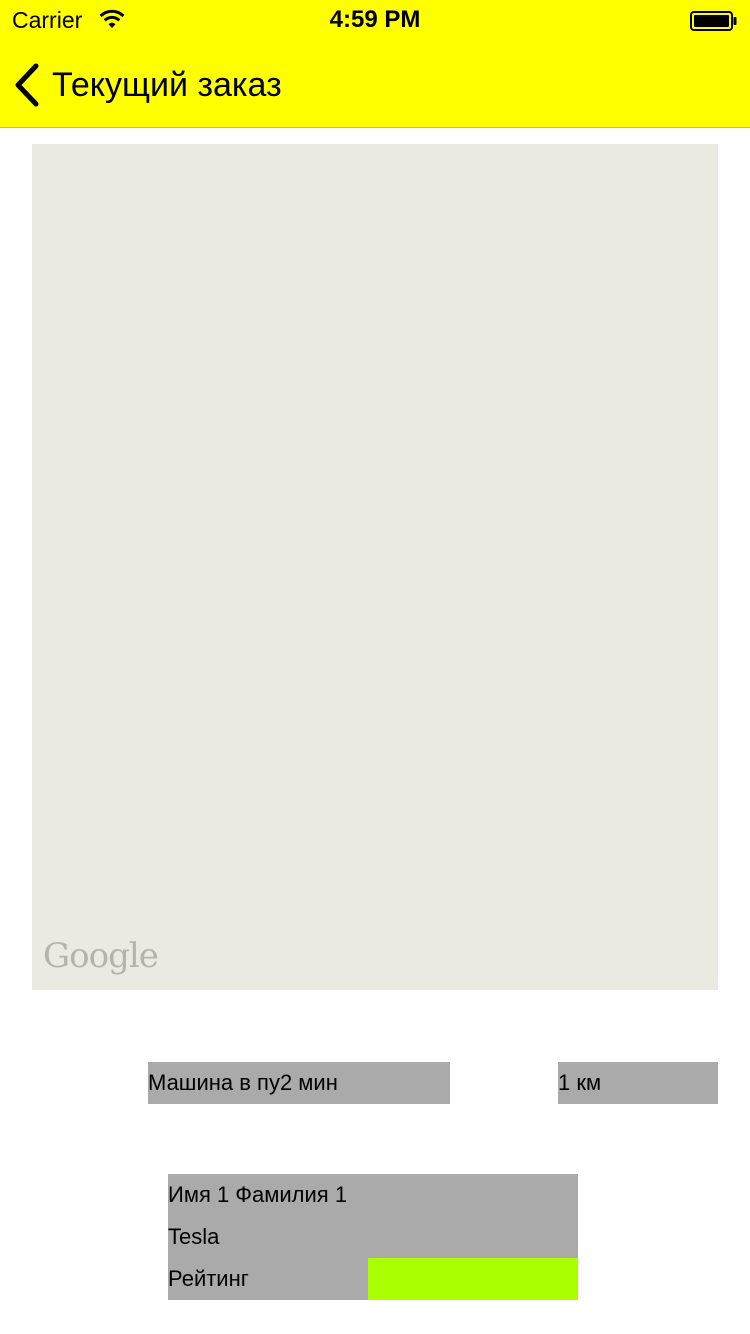 This screenshot has width=750, height=1334. I want to click on battery-icon, so click(713, 21).